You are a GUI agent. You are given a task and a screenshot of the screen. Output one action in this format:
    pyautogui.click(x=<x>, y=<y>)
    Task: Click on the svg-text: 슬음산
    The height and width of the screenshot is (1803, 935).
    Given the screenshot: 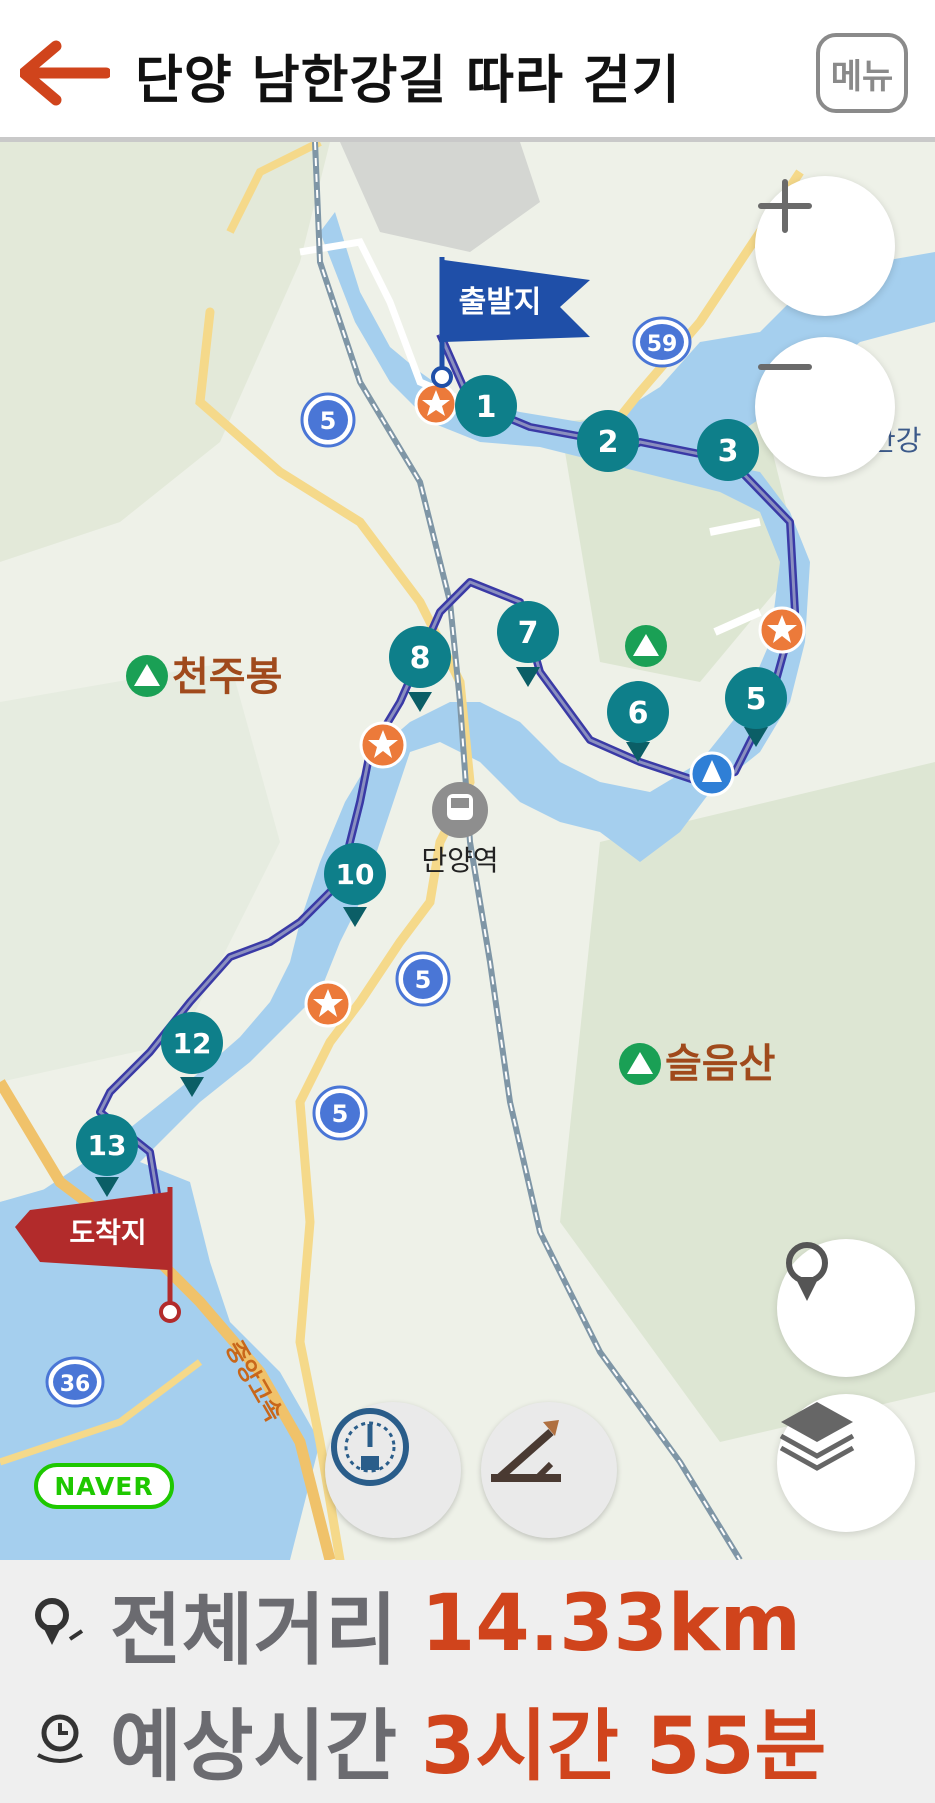 What is the action you would take?
    pyautogui.click(x=720, y=1064)
    